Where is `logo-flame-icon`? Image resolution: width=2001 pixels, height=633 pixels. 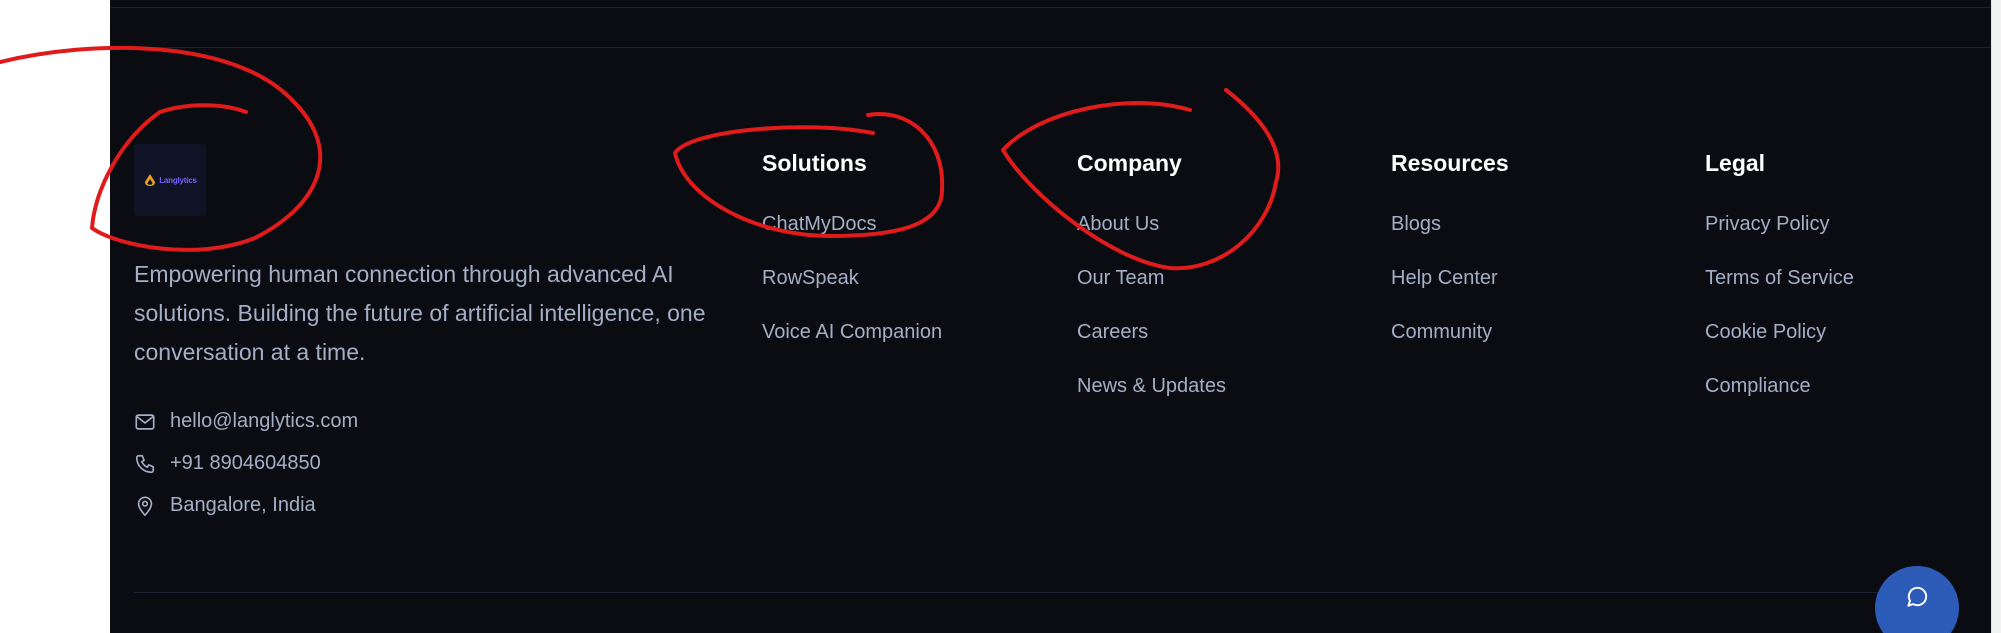
logo-flame-icon is located at coordinates (150, 180).